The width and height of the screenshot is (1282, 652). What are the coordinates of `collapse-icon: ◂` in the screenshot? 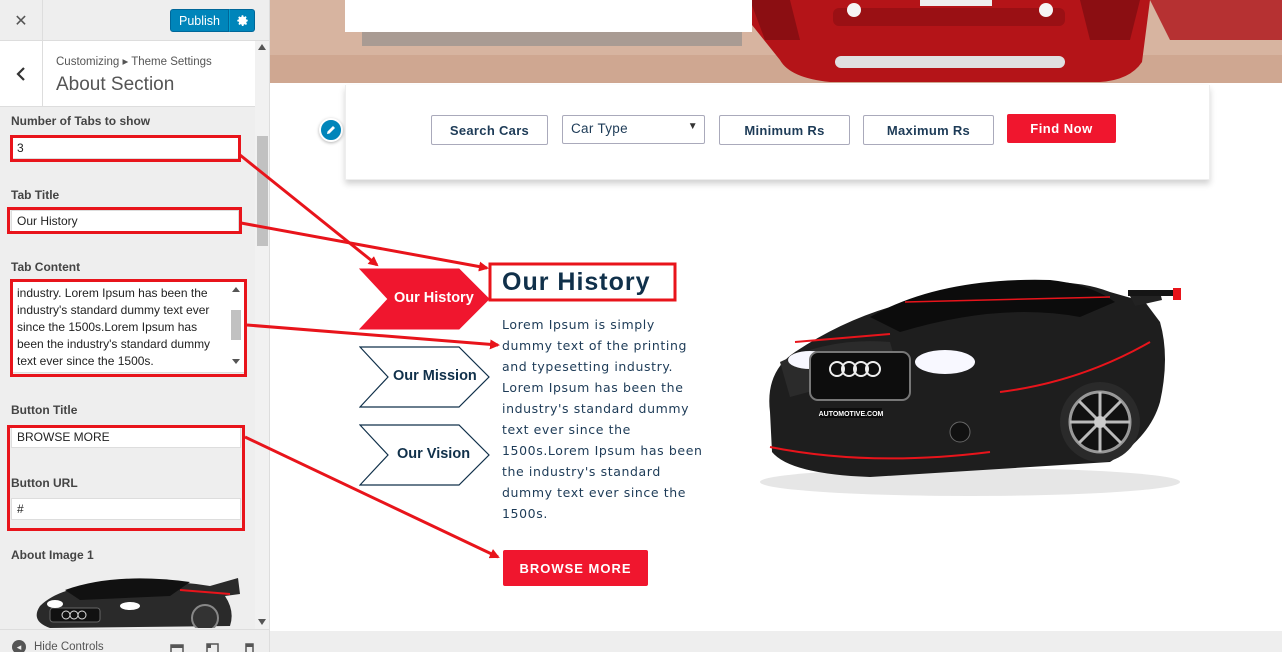 It's located at (19, 646).